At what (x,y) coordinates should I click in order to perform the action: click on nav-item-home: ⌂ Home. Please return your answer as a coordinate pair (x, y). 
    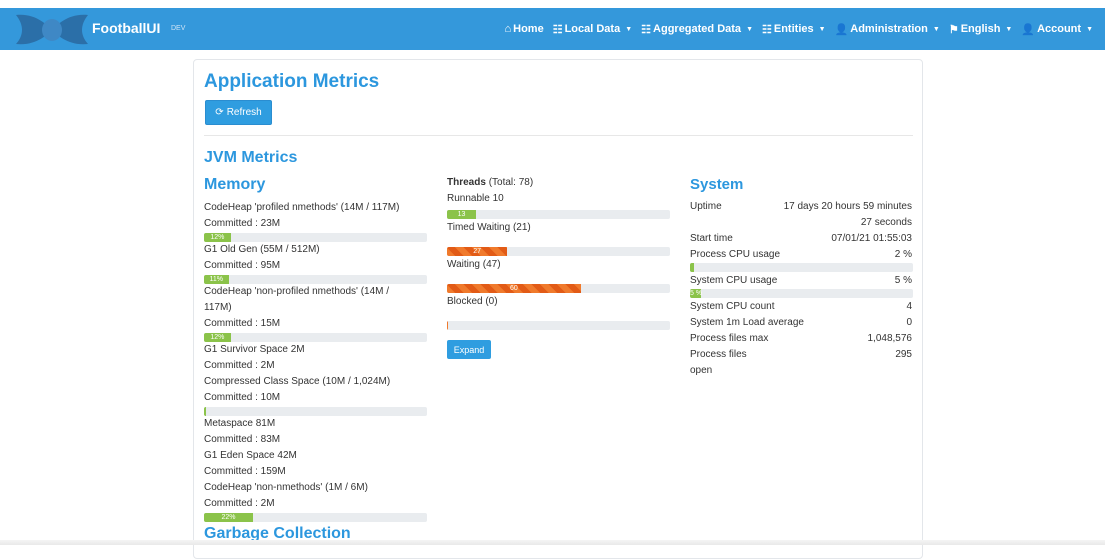
    Looking at the image, I should click on (523, 29).